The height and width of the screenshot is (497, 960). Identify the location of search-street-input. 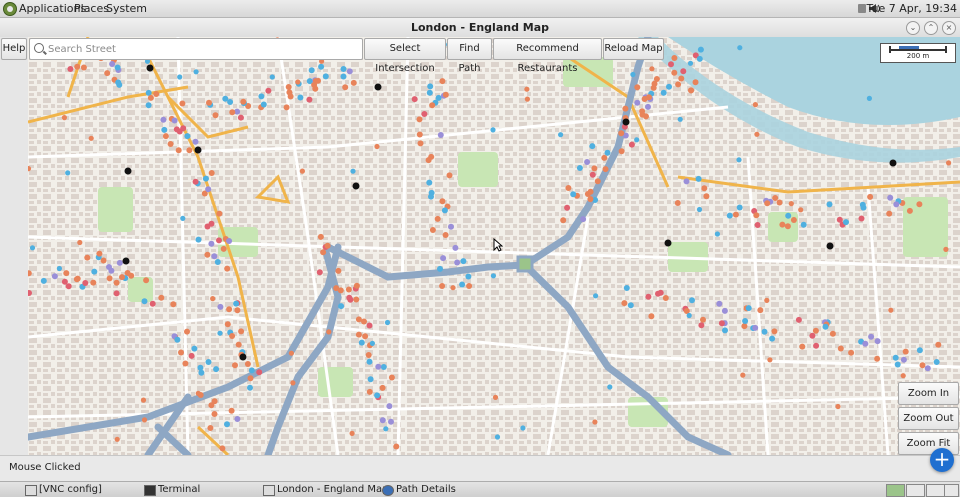
(203, 49).